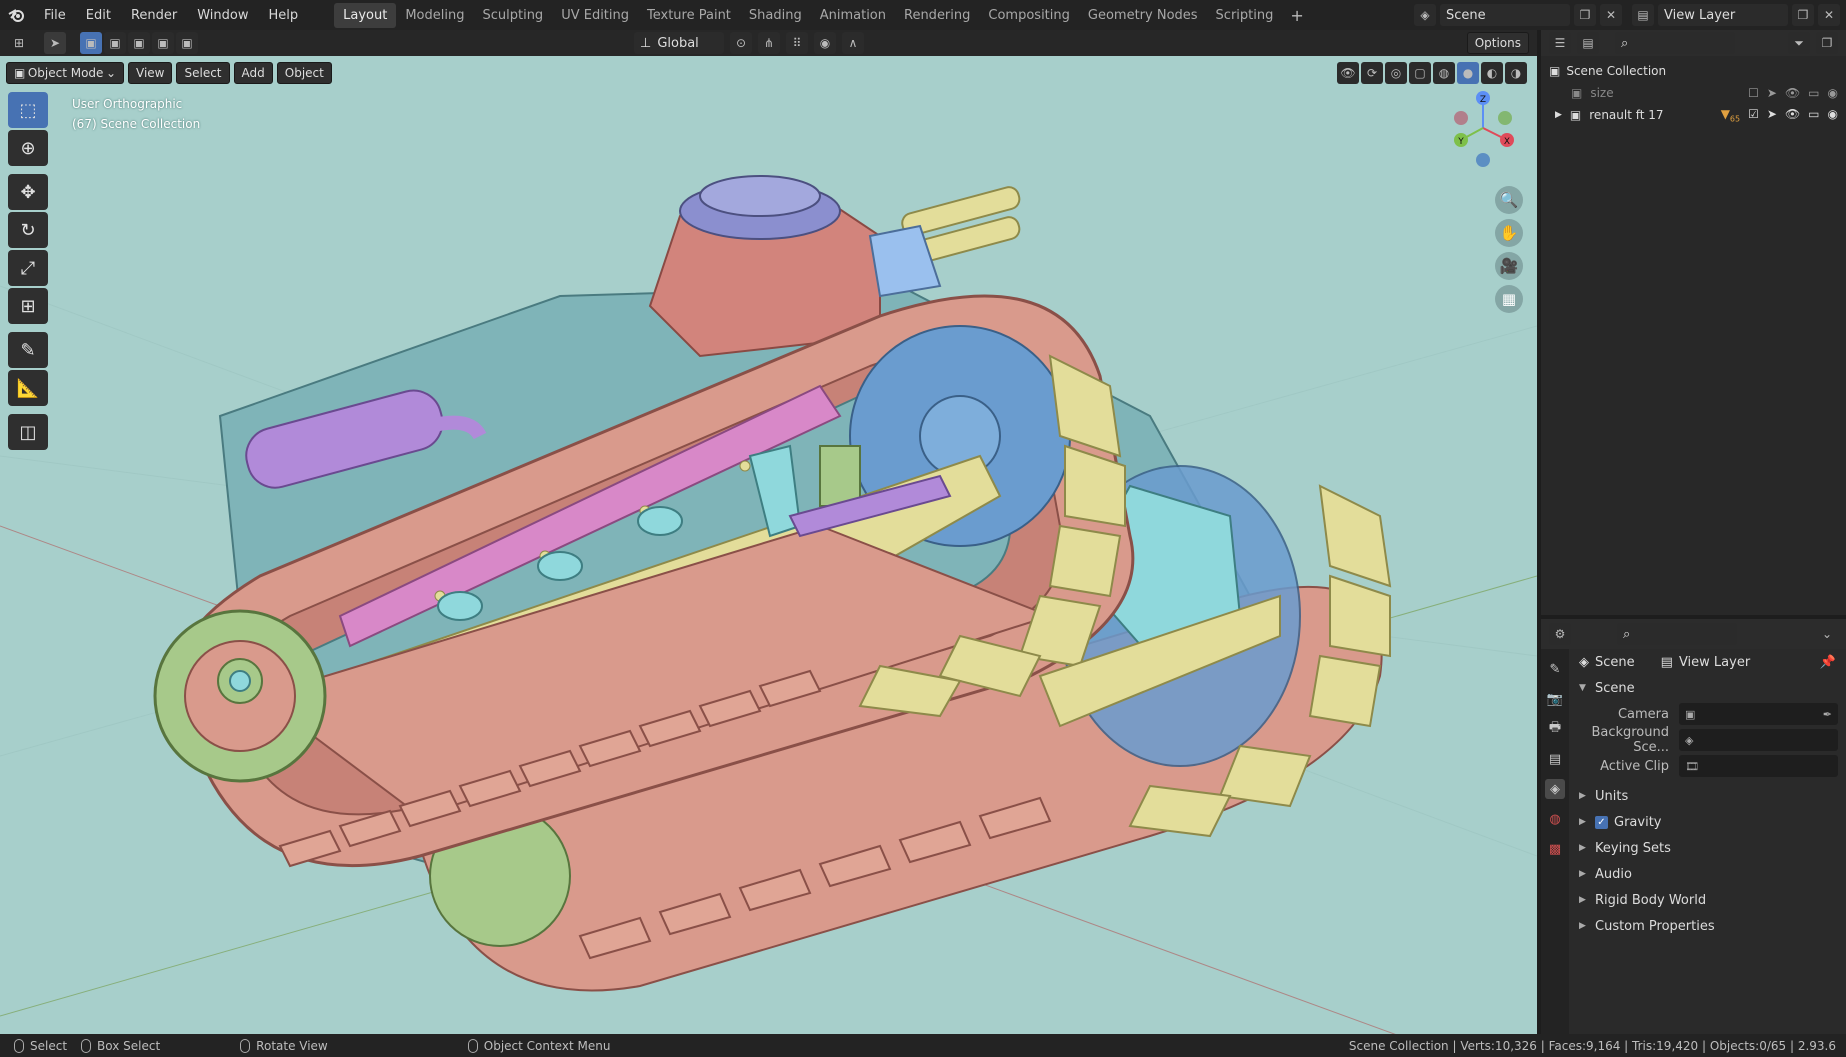 The image size is (1846, 1057). Describe the element at coordinates (1516, 73) in the screenshot. I see `rendered-shading-icon: ◑` at that location.